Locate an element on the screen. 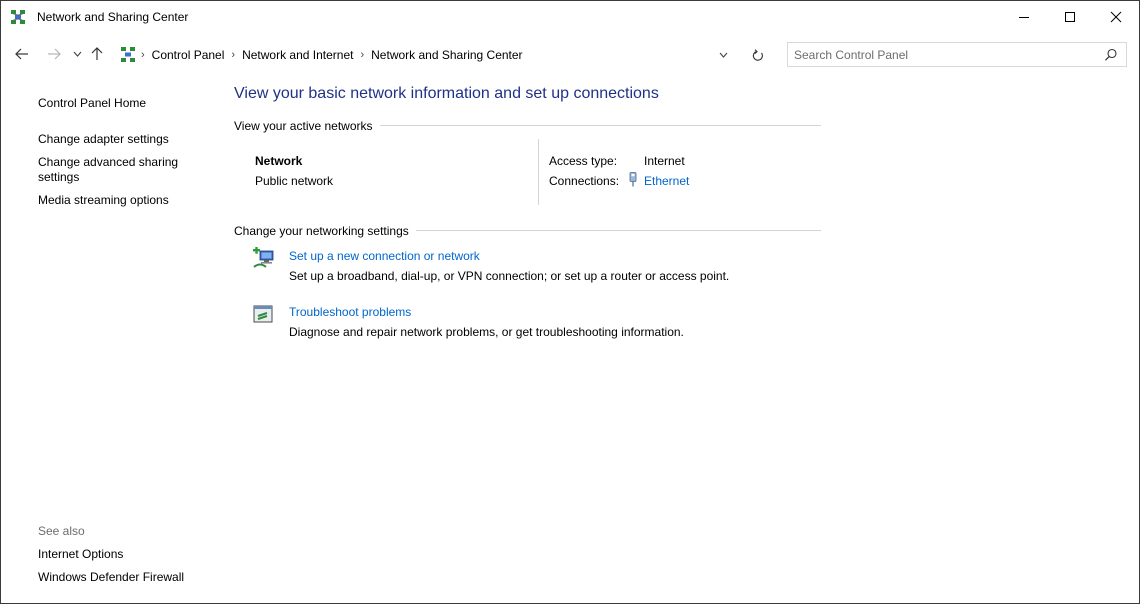  change-settings-section-header: Change your networking settings is located at coordinates (527, 230).